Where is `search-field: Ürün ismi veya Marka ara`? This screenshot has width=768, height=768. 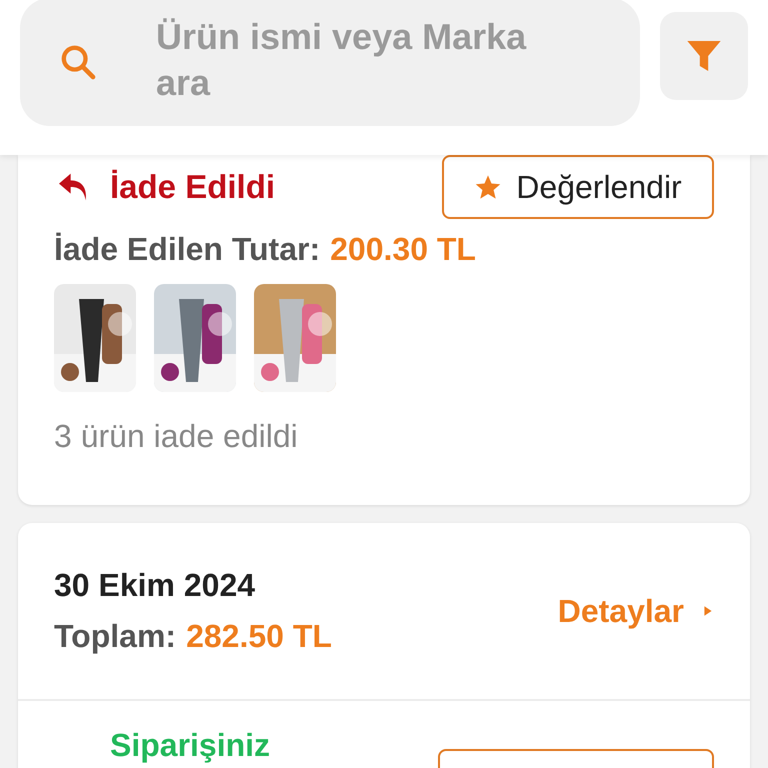 search-field: Ürün ismi veya Marka ara is located at coordinates (330, 63).